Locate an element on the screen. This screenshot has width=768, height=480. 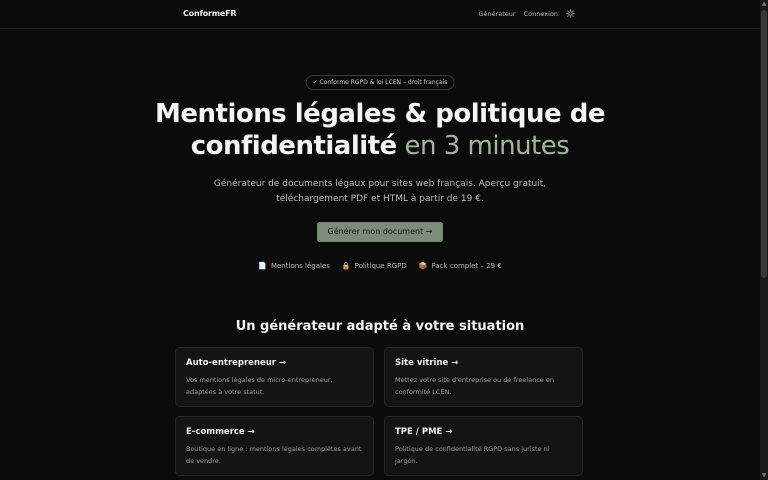
hero-title-accent: en 3 minutes is located at coordinates (483, 146).